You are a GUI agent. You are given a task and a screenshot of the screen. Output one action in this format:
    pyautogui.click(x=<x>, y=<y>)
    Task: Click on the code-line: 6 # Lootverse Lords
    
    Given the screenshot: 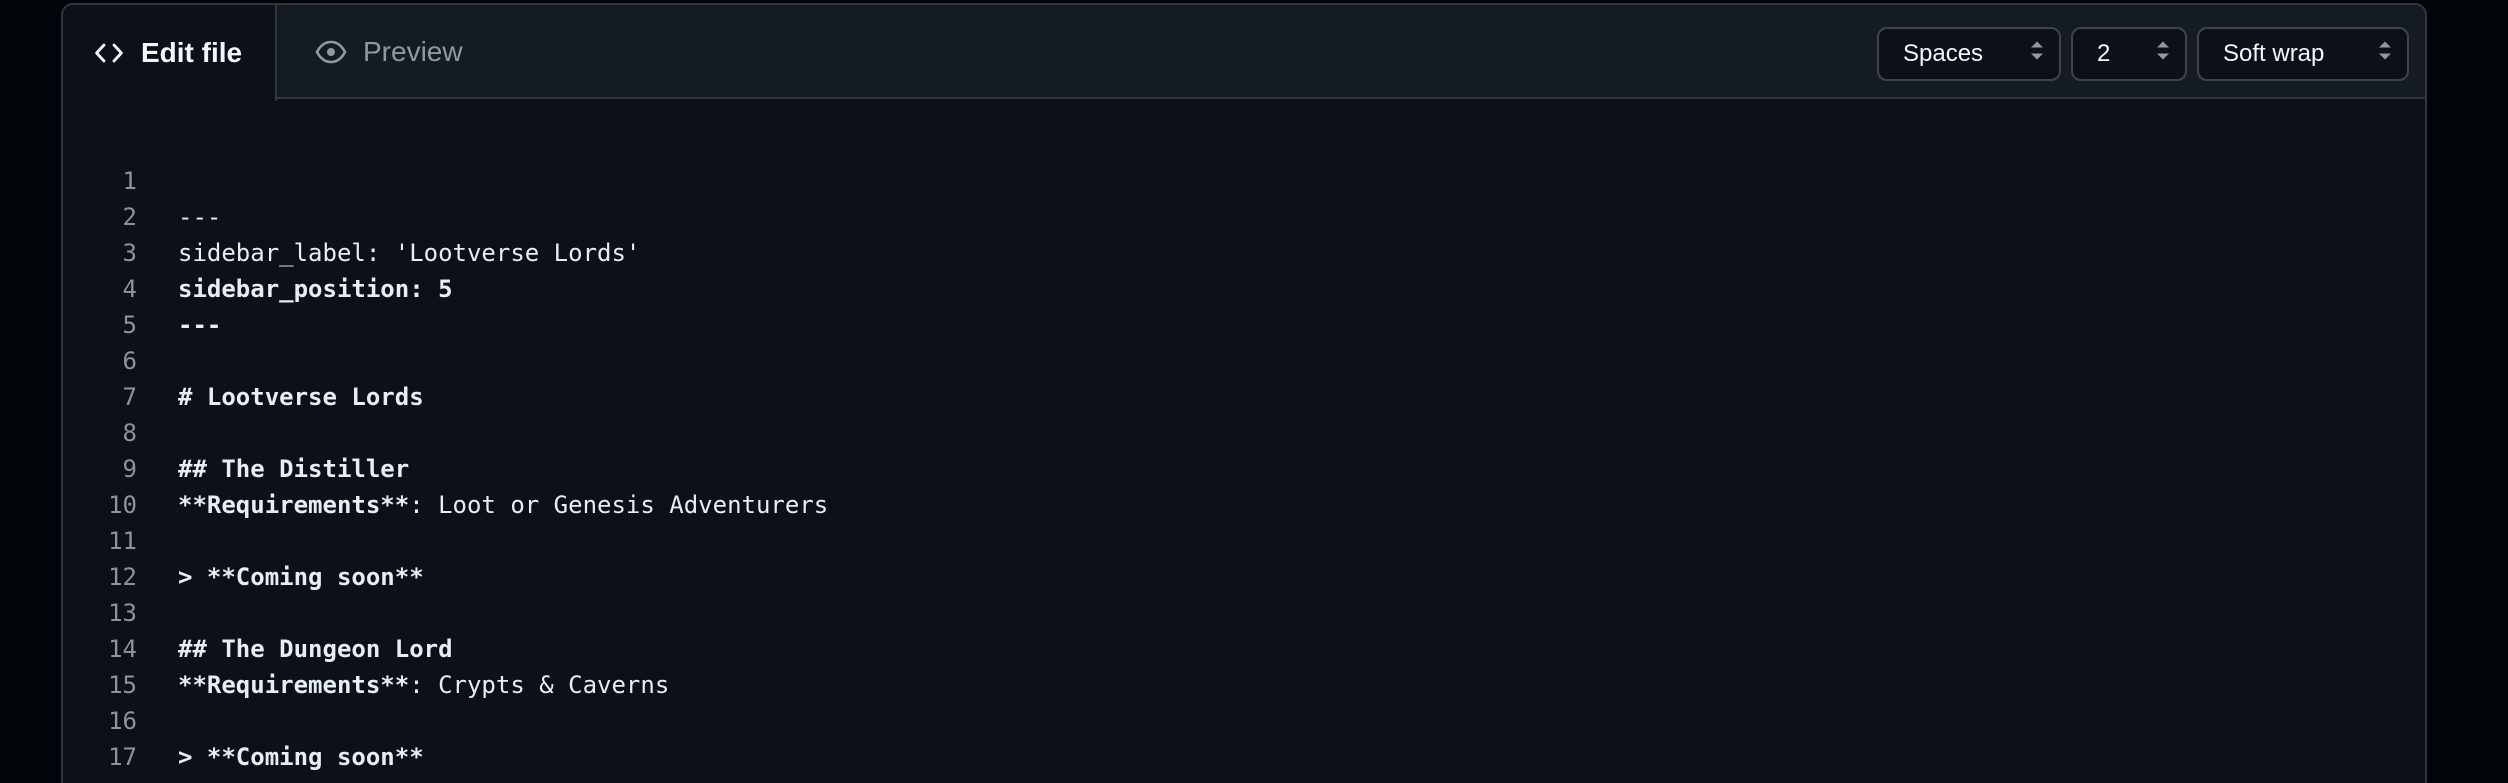 What is the action you would take?
    pyautogui.click(x=1244, y=359)
    